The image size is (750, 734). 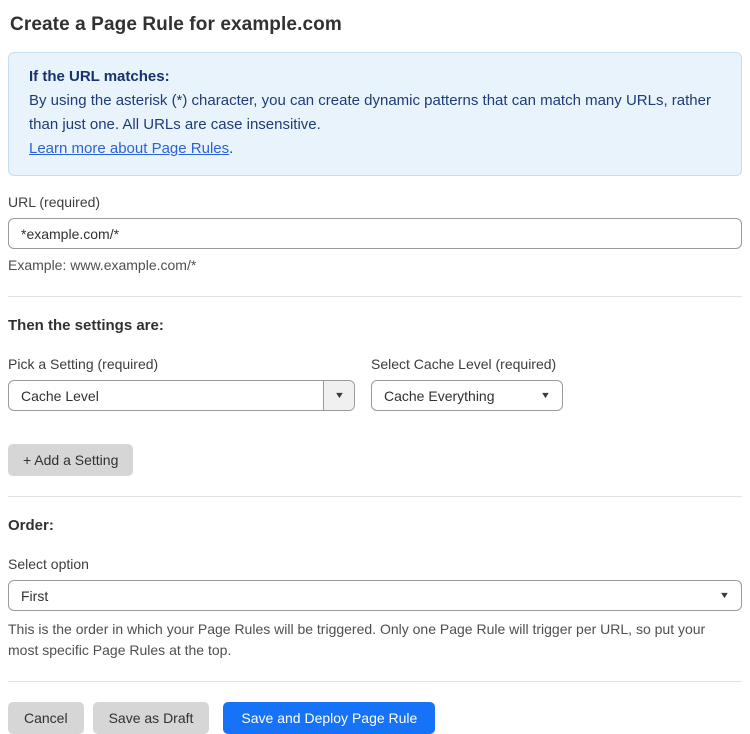 What do you see at coordinates (71, 460) in the screenshot?
I see `add-setting-button: + Add a Setting` at bounding box center [71, 460].